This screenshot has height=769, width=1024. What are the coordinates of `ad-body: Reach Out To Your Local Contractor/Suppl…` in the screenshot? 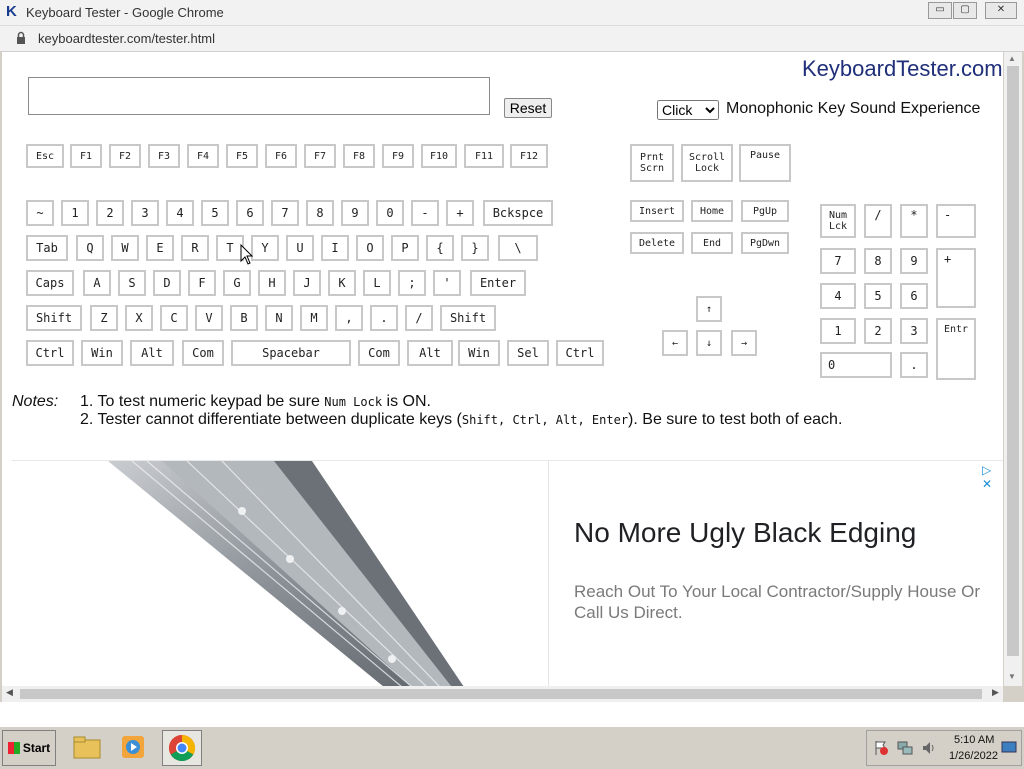 It's located at (784, 602).